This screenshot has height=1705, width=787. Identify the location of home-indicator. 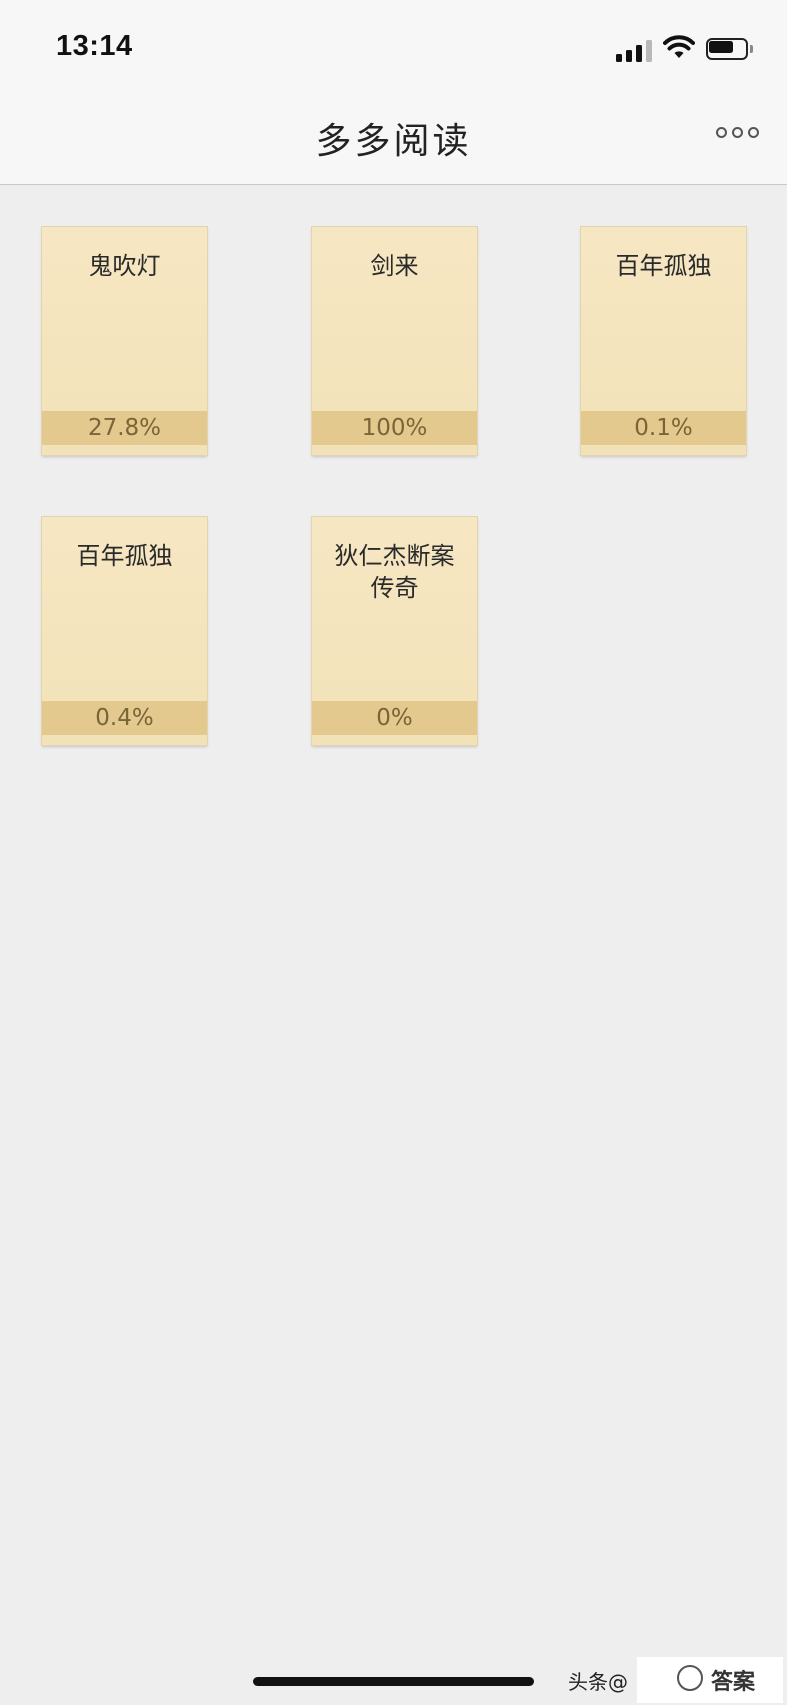
(393, 1681).